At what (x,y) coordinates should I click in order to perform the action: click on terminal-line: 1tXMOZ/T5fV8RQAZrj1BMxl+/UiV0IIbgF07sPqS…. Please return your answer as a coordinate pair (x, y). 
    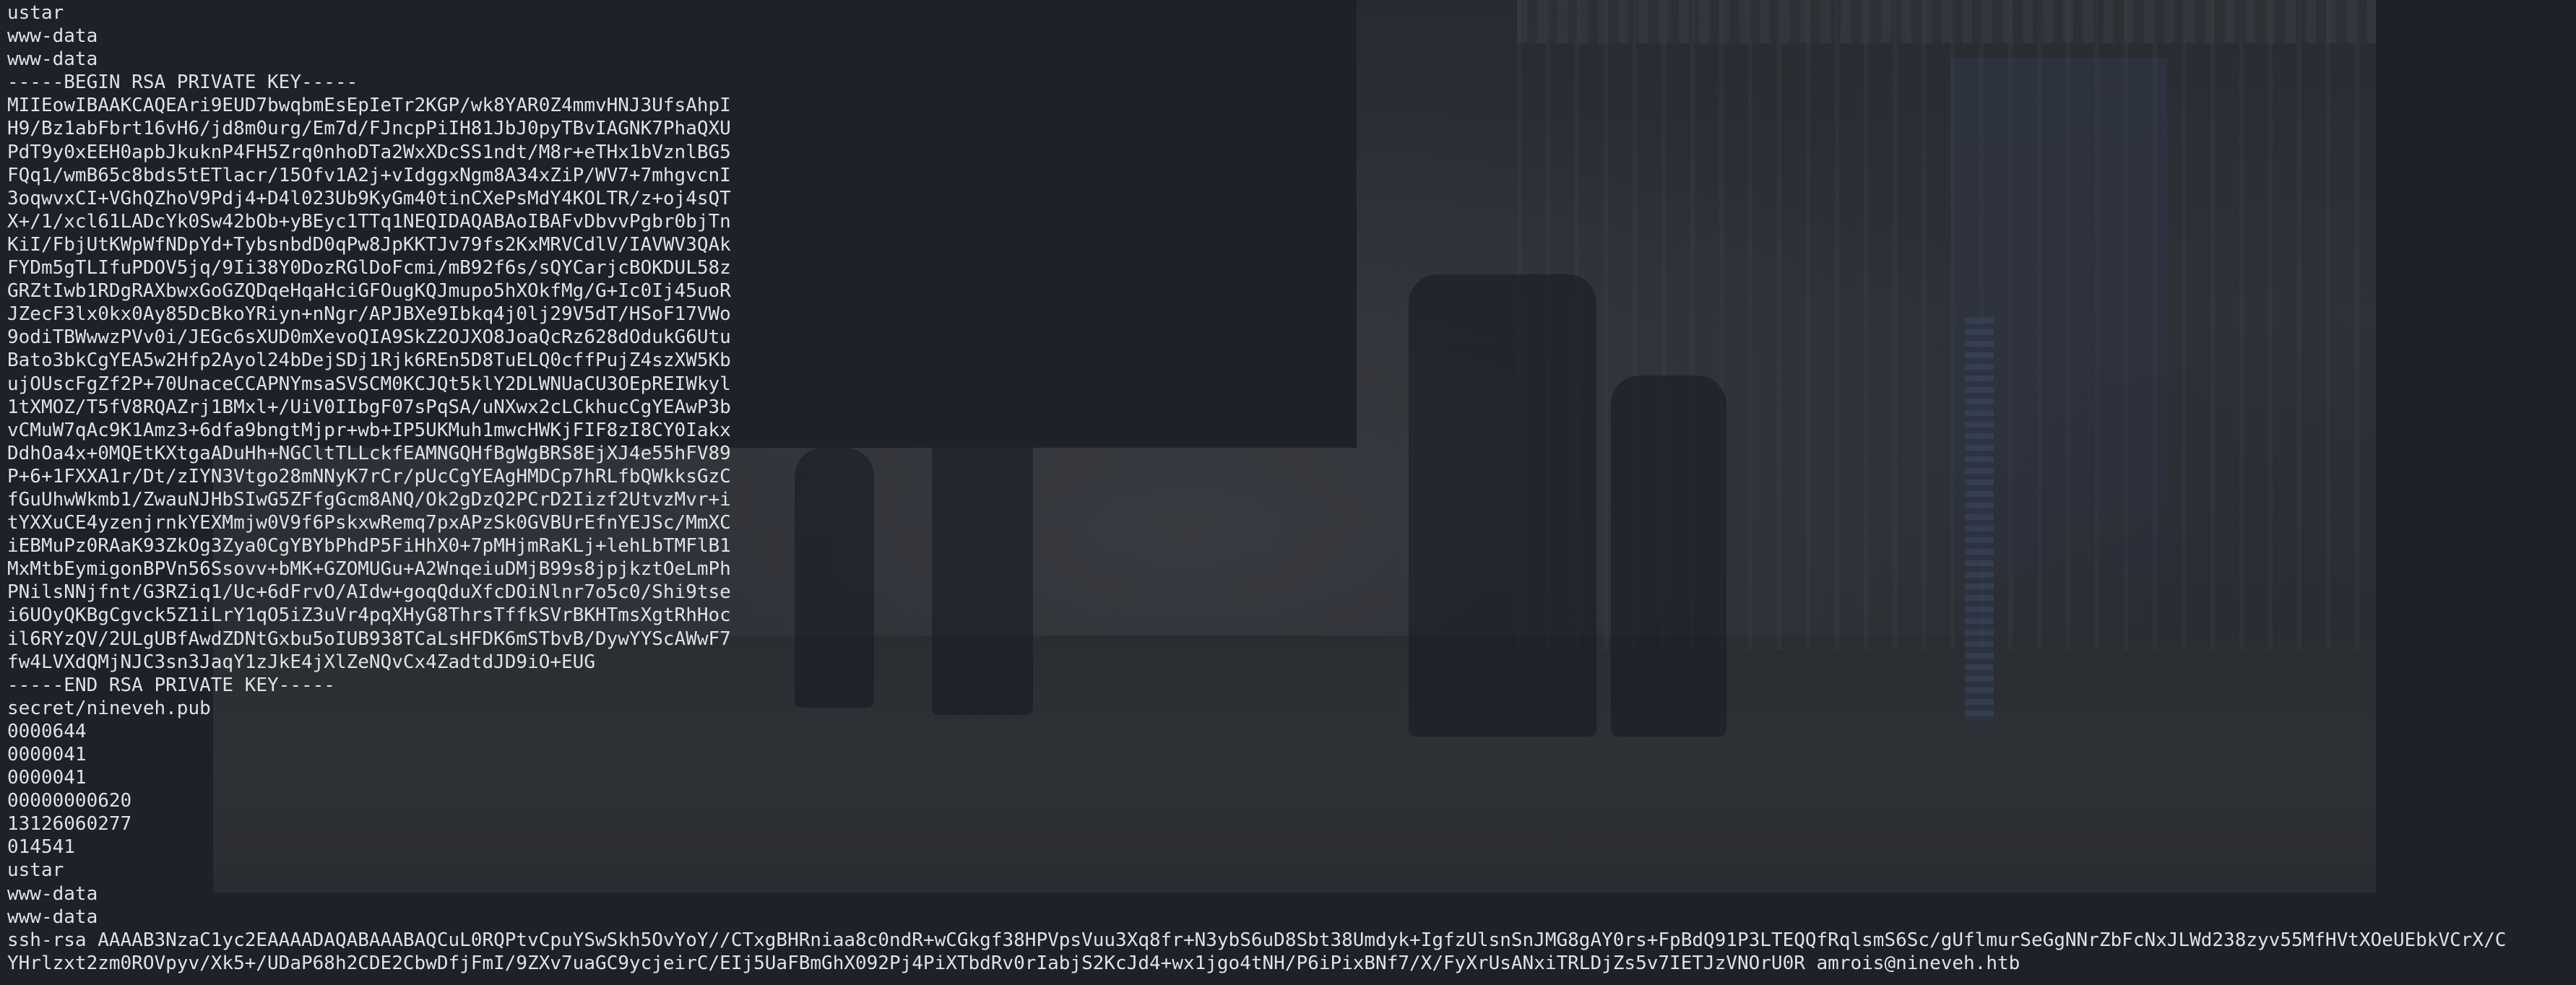
    Looking at the image, I should click on (369, 407).